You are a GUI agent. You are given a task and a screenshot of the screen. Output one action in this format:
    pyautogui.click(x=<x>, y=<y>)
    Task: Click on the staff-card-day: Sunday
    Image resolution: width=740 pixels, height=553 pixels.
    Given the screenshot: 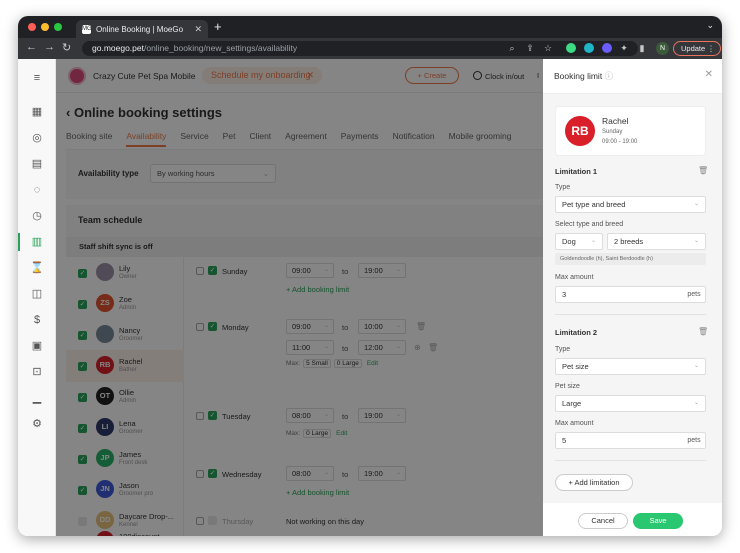 What is the action you would take?
    pyautogui.click(x=612, y=132)
    